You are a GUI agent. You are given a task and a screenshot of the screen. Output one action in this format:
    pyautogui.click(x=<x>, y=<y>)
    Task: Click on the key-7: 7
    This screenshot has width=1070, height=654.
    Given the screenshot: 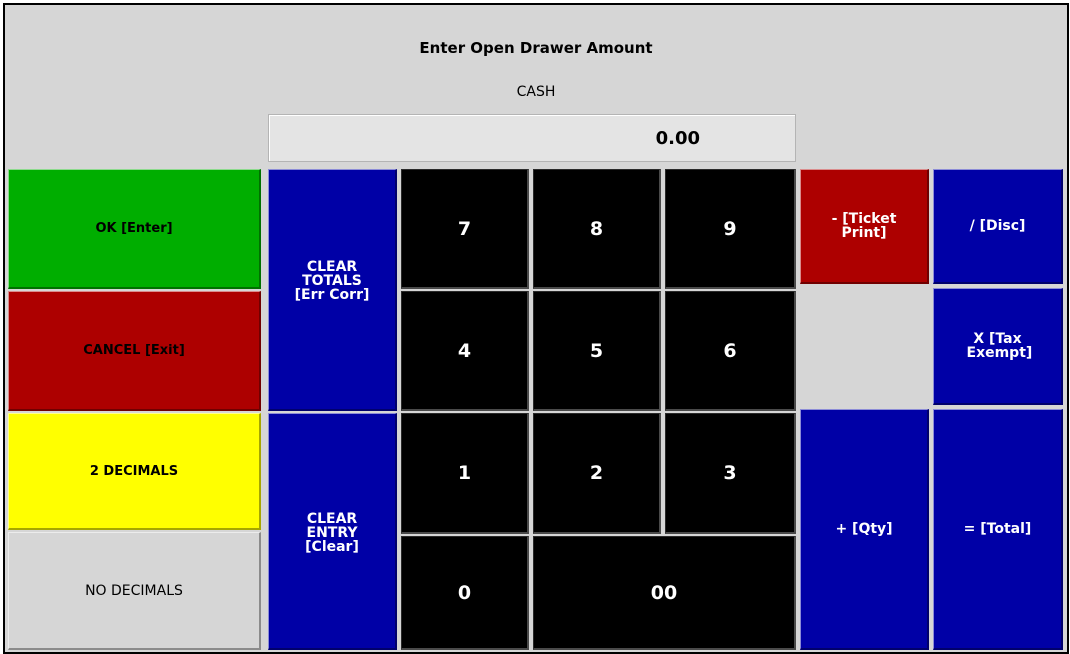 What is the action you would take?
    pyautogui.click(x=465, y=229)
    